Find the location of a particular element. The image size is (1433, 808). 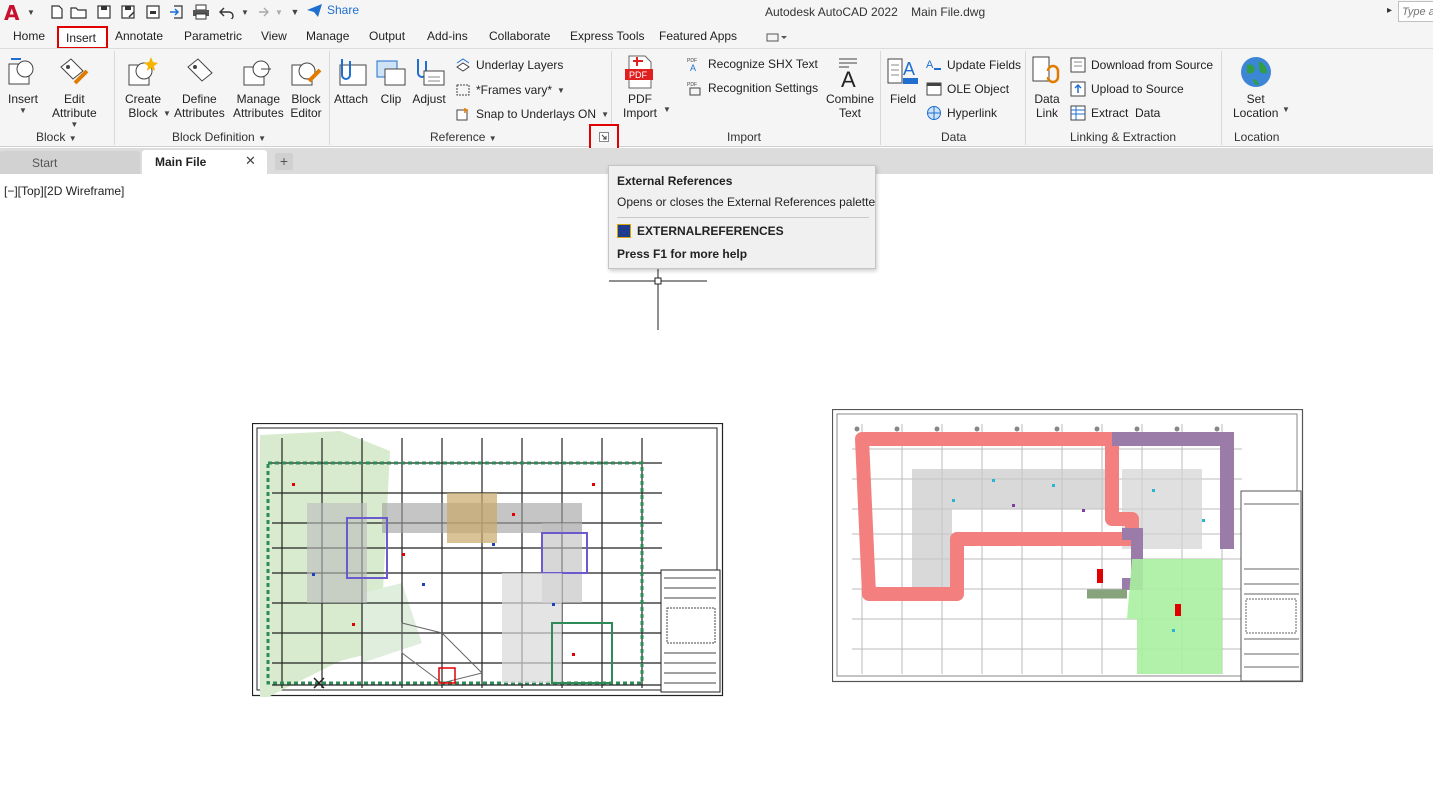

ole-object-button: OLE Object is located at coordinates (967, 89).